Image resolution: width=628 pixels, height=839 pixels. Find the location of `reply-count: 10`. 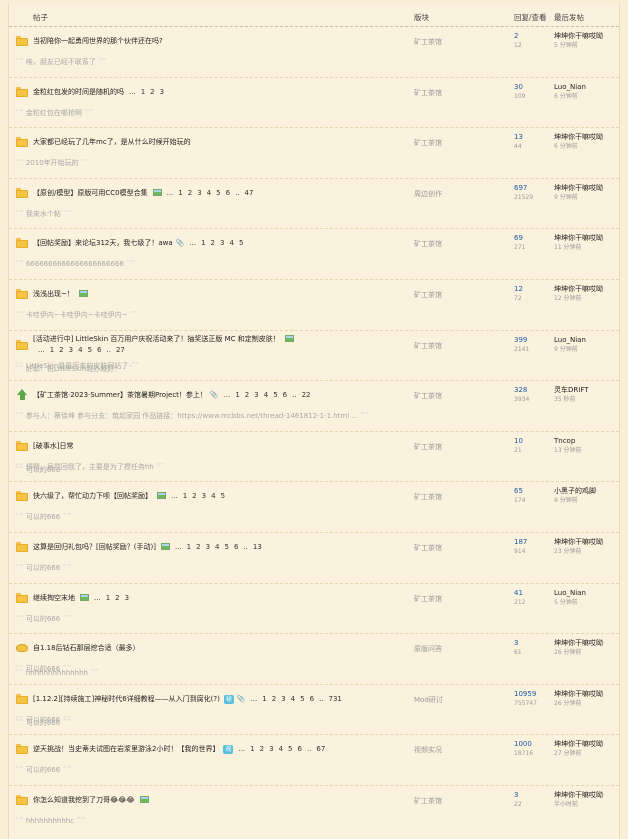

reply-count: 10 is located at coordinates (518, 441).